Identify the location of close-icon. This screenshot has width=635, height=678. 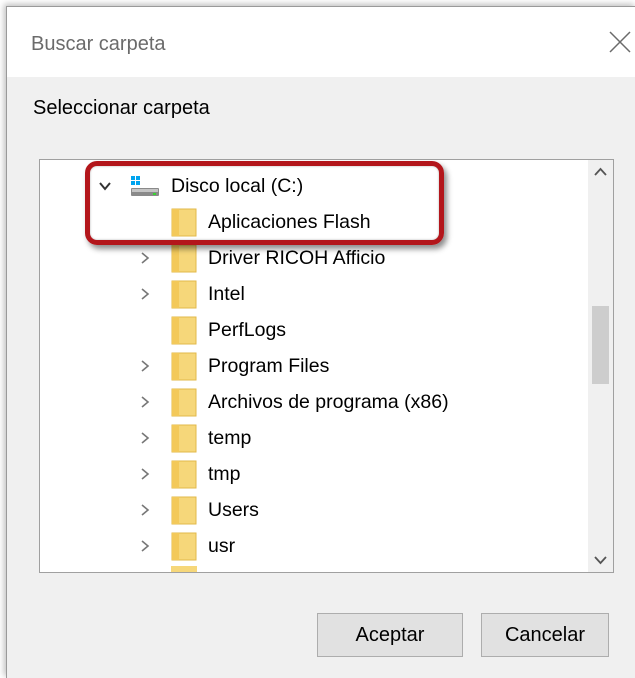
(620, 42).